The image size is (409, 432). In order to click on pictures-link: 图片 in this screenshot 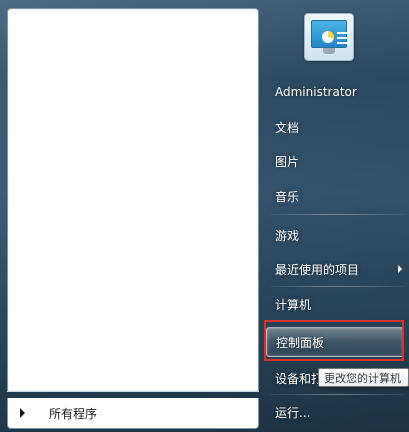, I will do `click(336, 161)`.